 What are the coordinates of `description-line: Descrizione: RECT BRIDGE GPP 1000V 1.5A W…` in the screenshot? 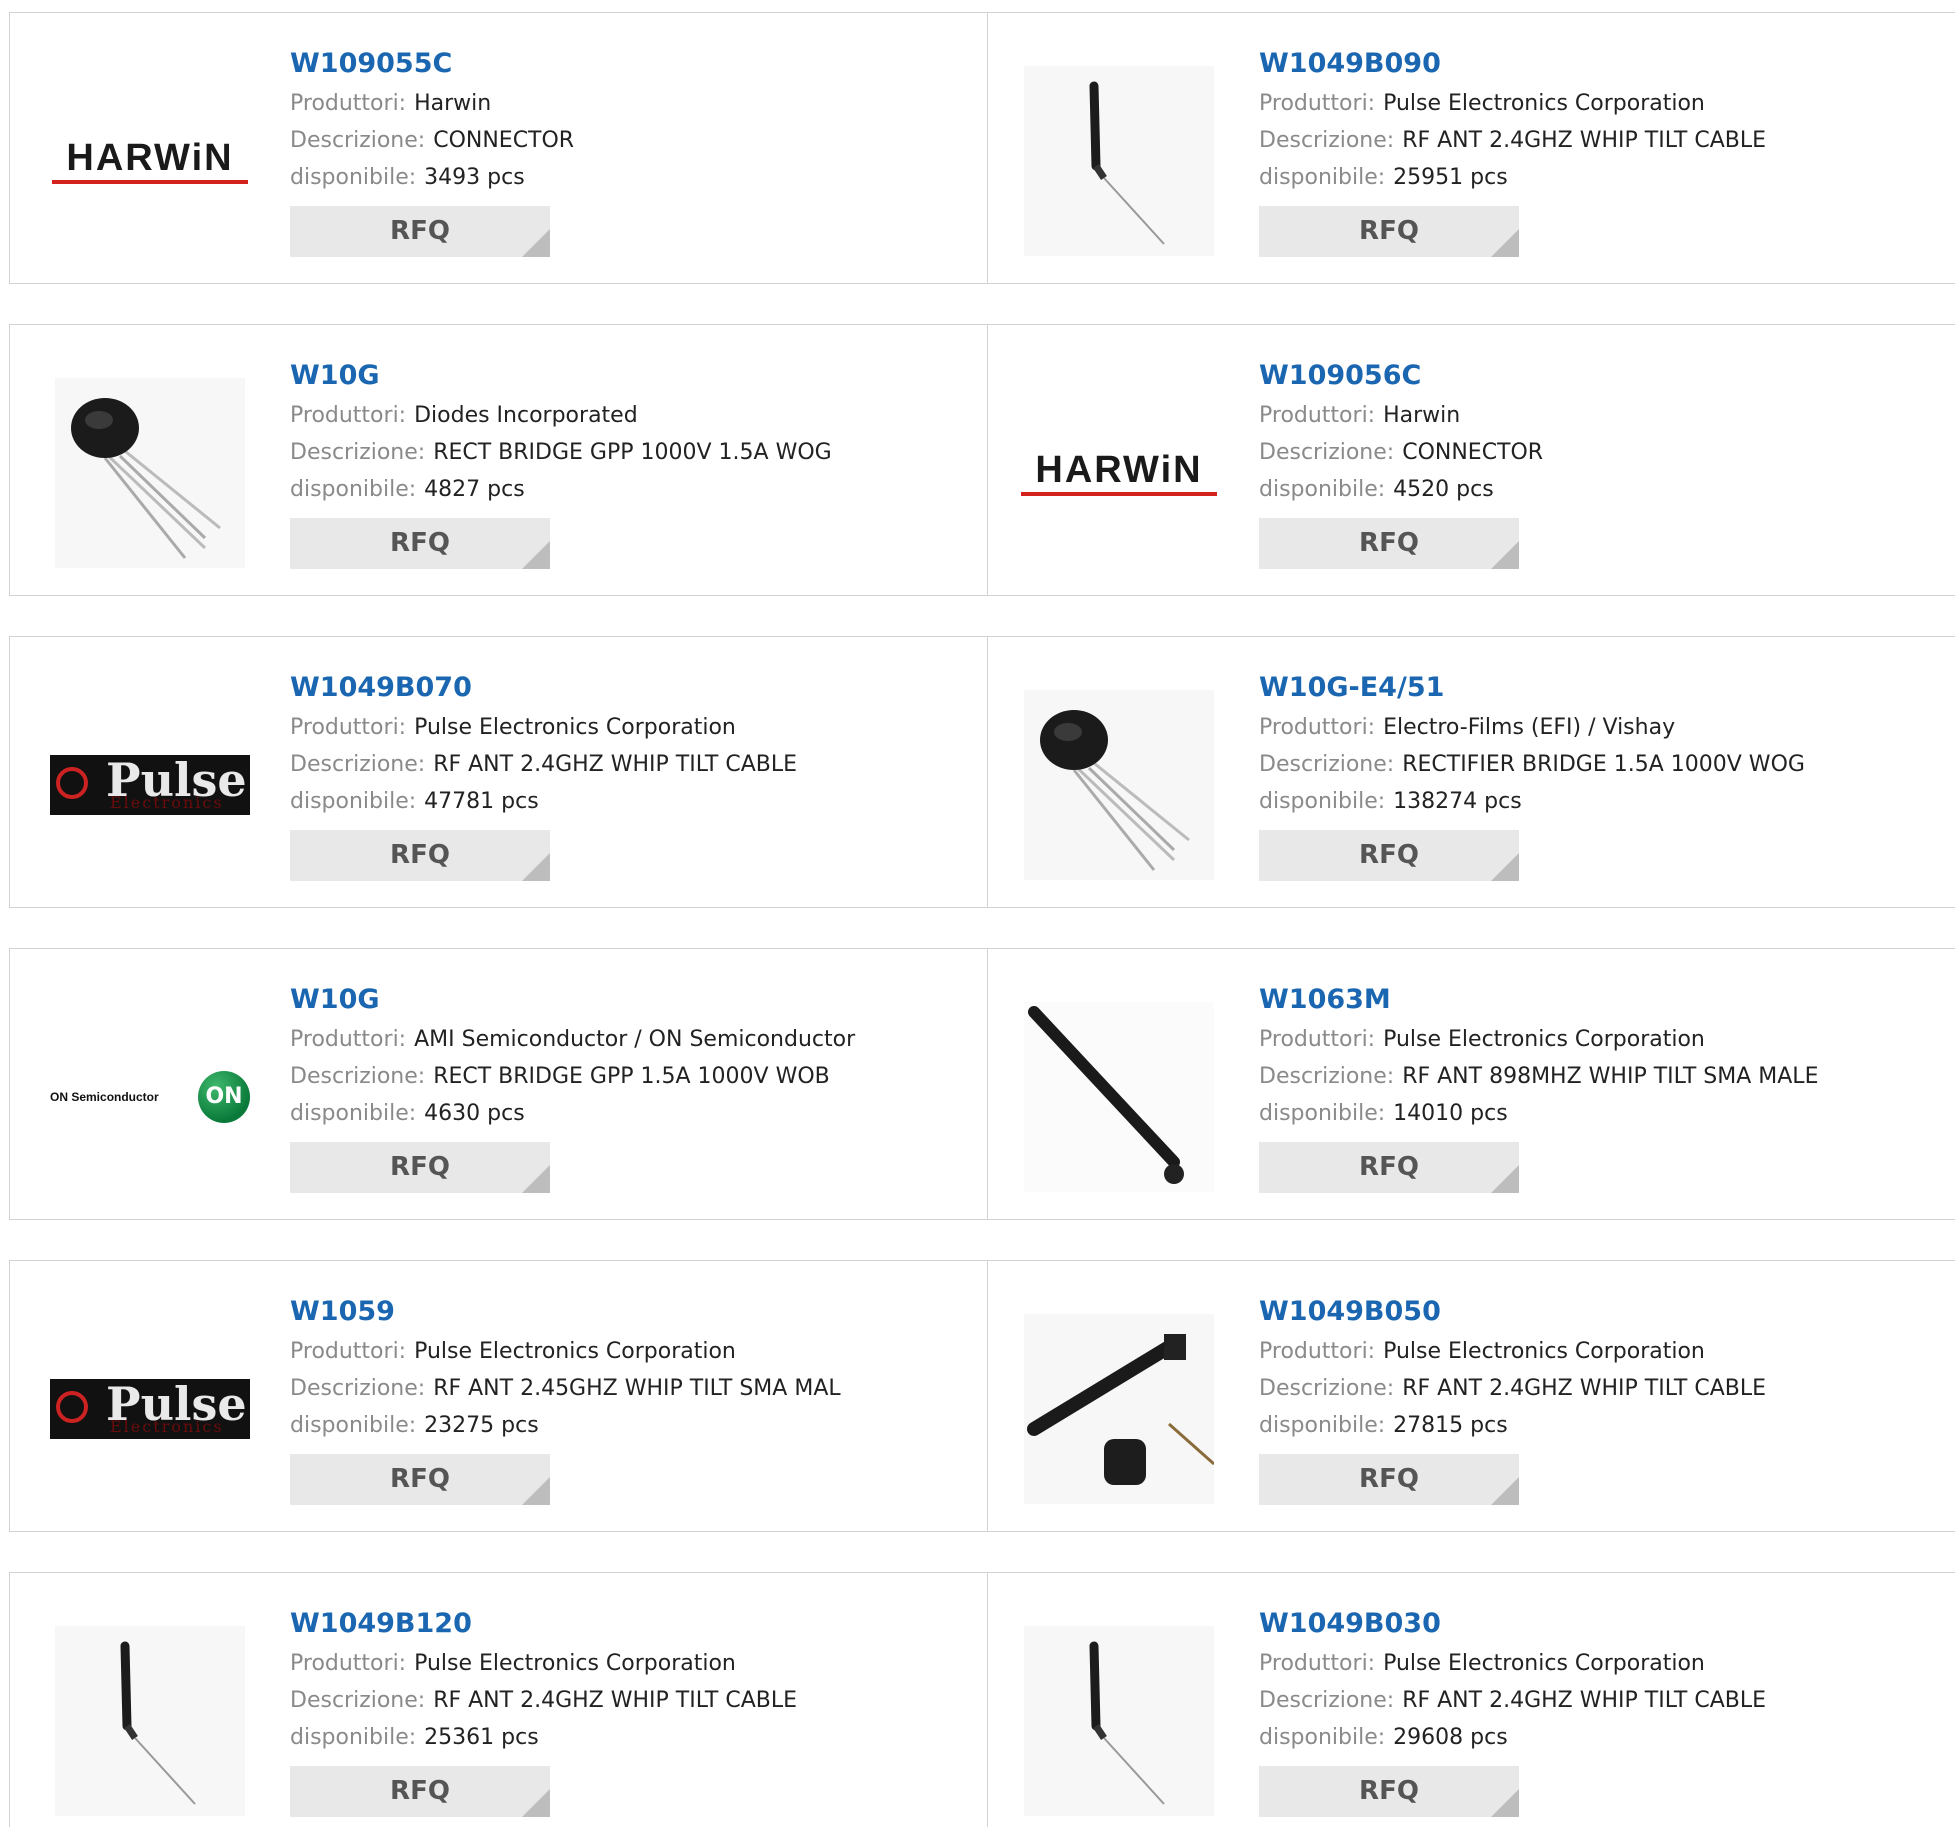 It's located at (561, 452).